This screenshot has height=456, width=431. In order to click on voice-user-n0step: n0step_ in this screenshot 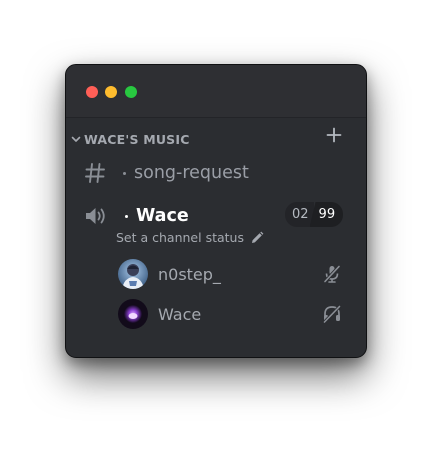, I will do `click(234, 274)`.